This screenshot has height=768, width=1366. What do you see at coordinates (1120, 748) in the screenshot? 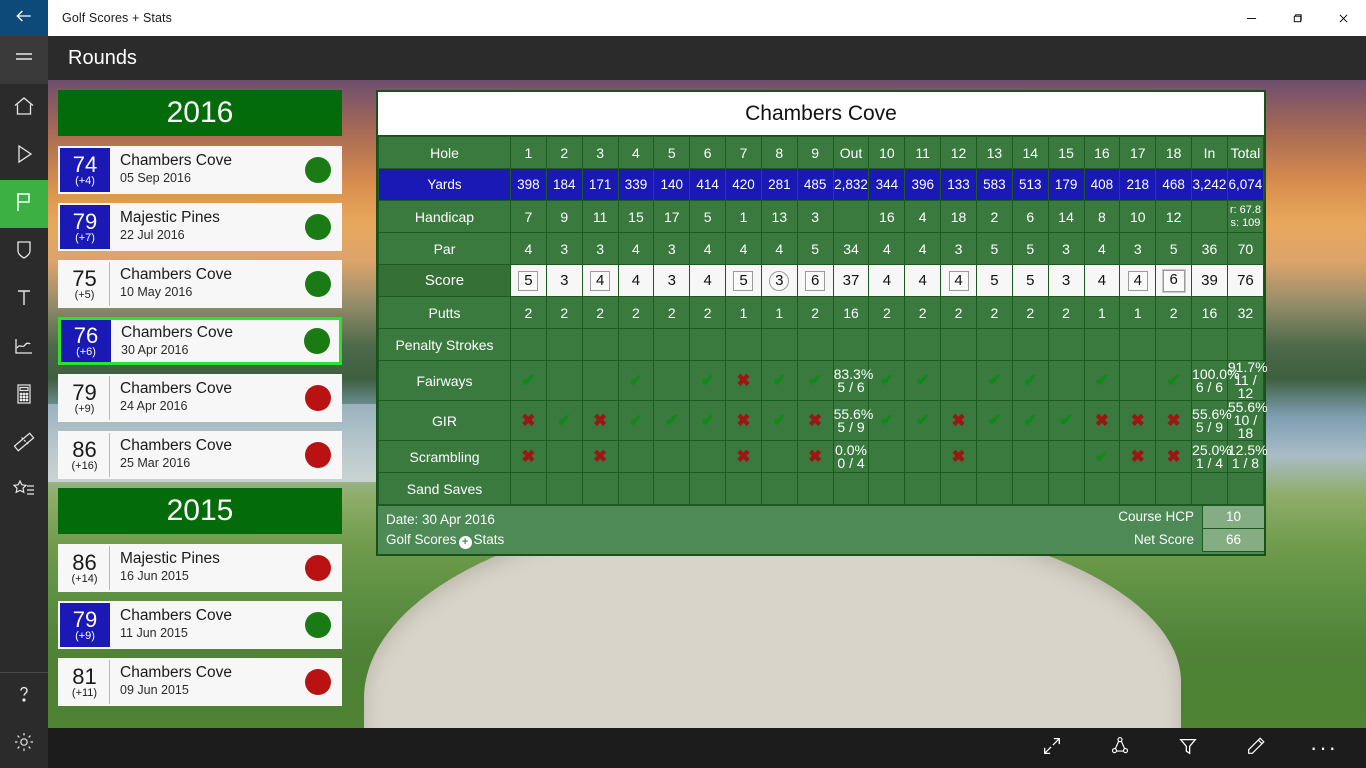
I see `share-button` at bounding box center [1120, 748].